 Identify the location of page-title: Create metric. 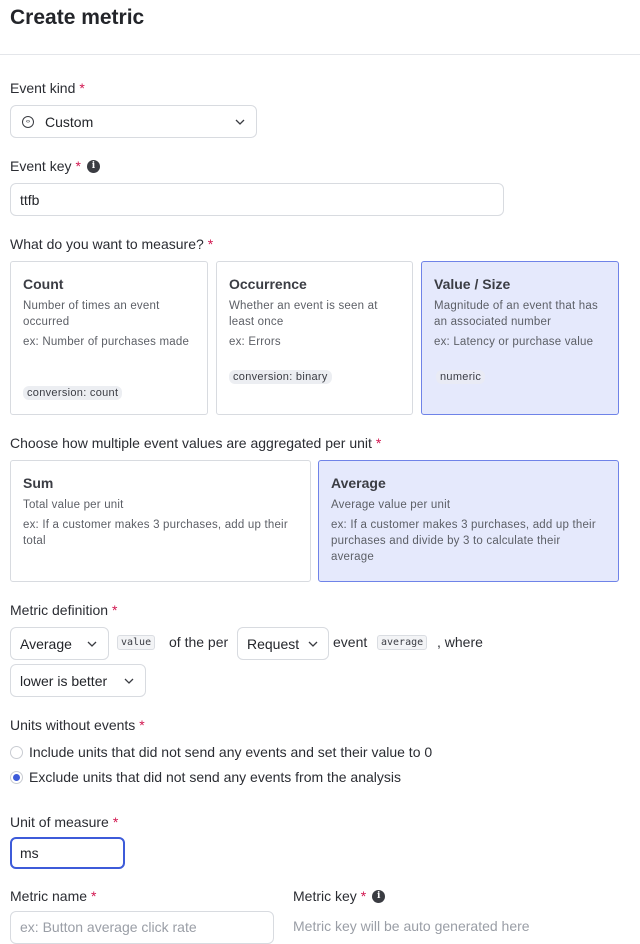
(77, 17).